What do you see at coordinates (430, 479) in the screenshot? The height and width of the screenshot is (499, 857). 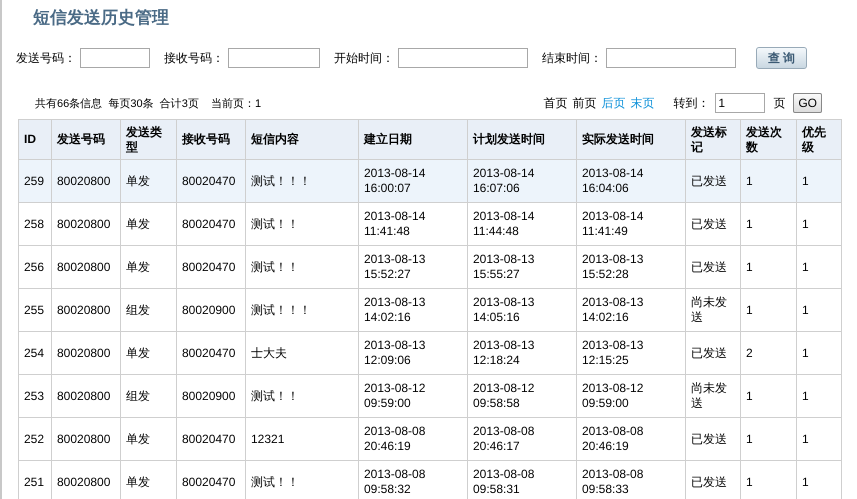 I see `table-row: 251 80020800 单发 80020470 测试！！ 2013-08-08 09:58:32 2013-08-08 09:58:31 2013-08-08 09:58:33 已发送 1 1` at bounding box center [430, 479].